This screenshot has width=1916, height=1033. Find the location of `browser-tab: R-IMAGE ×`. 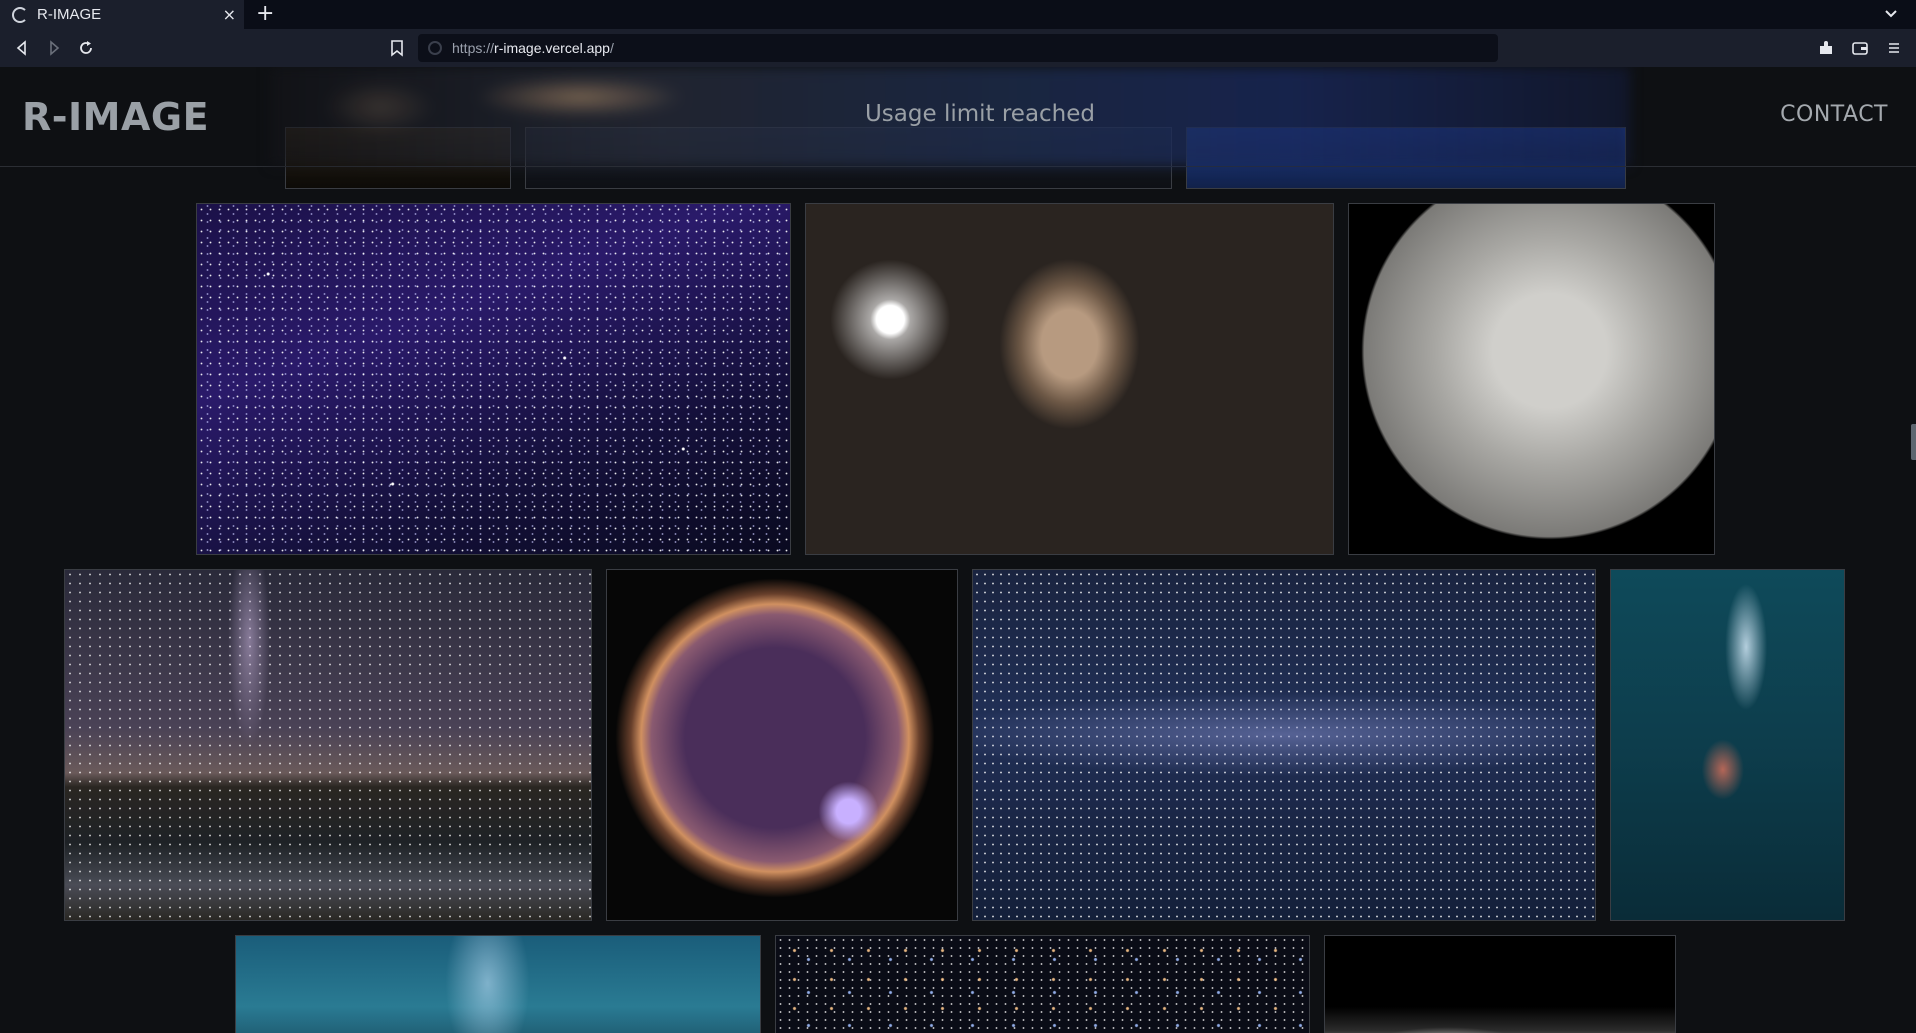

browser-tab: R-IMAGE × is located at coordinates (122, 14).